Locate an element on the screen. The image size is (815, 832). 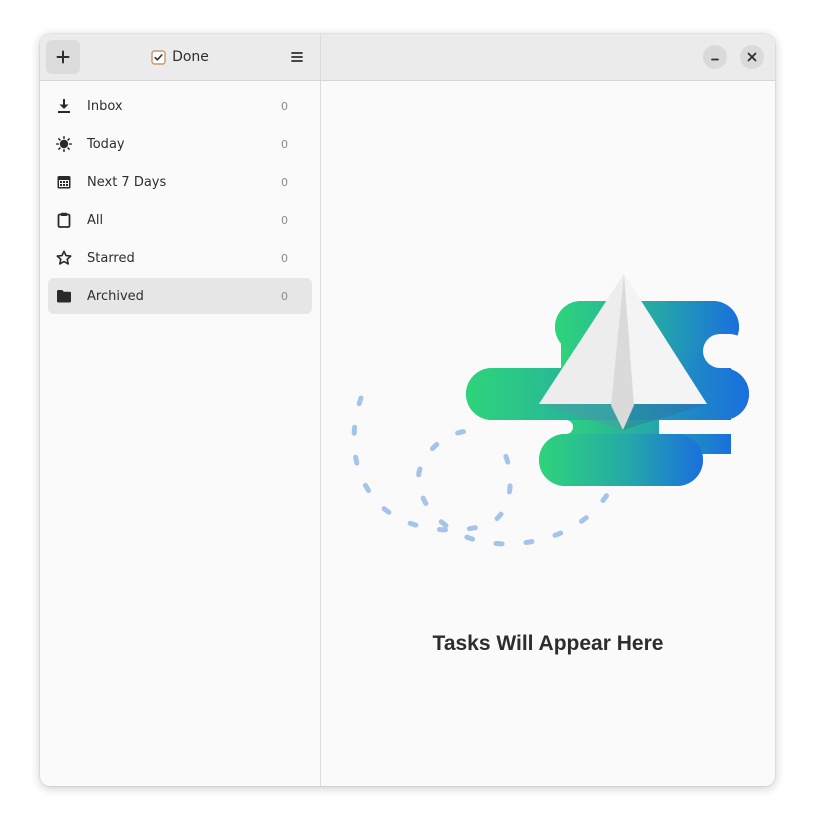
hamburger-menu-icon is located at coordinates (297, 57).